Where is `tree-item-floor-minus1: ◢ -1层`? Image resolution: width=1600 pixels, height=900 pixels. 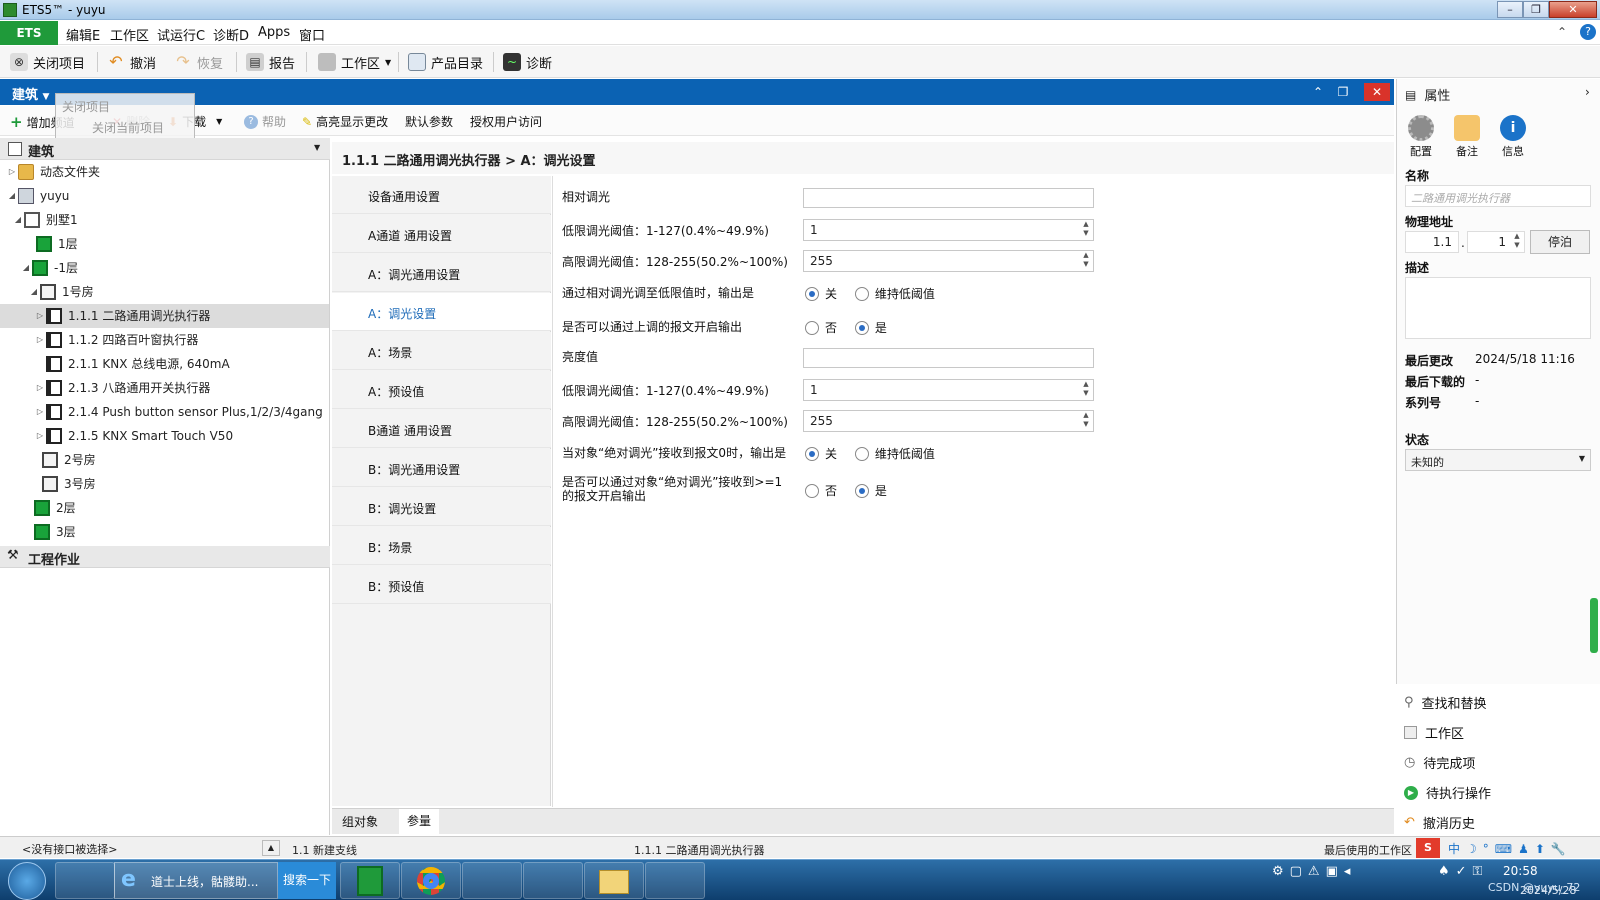 tree-item-floor-minus1: ◢ -1层 is located at coordinates (164, 268).